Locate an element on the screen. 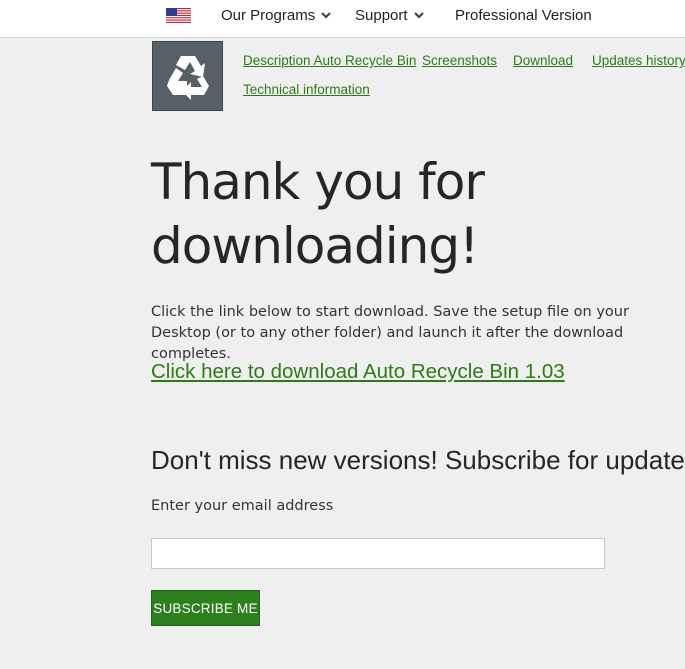 The height and width of the screenshot is (669, 685). link-description: Description Auto Recycle Bin is located at coordinates (329, 60).